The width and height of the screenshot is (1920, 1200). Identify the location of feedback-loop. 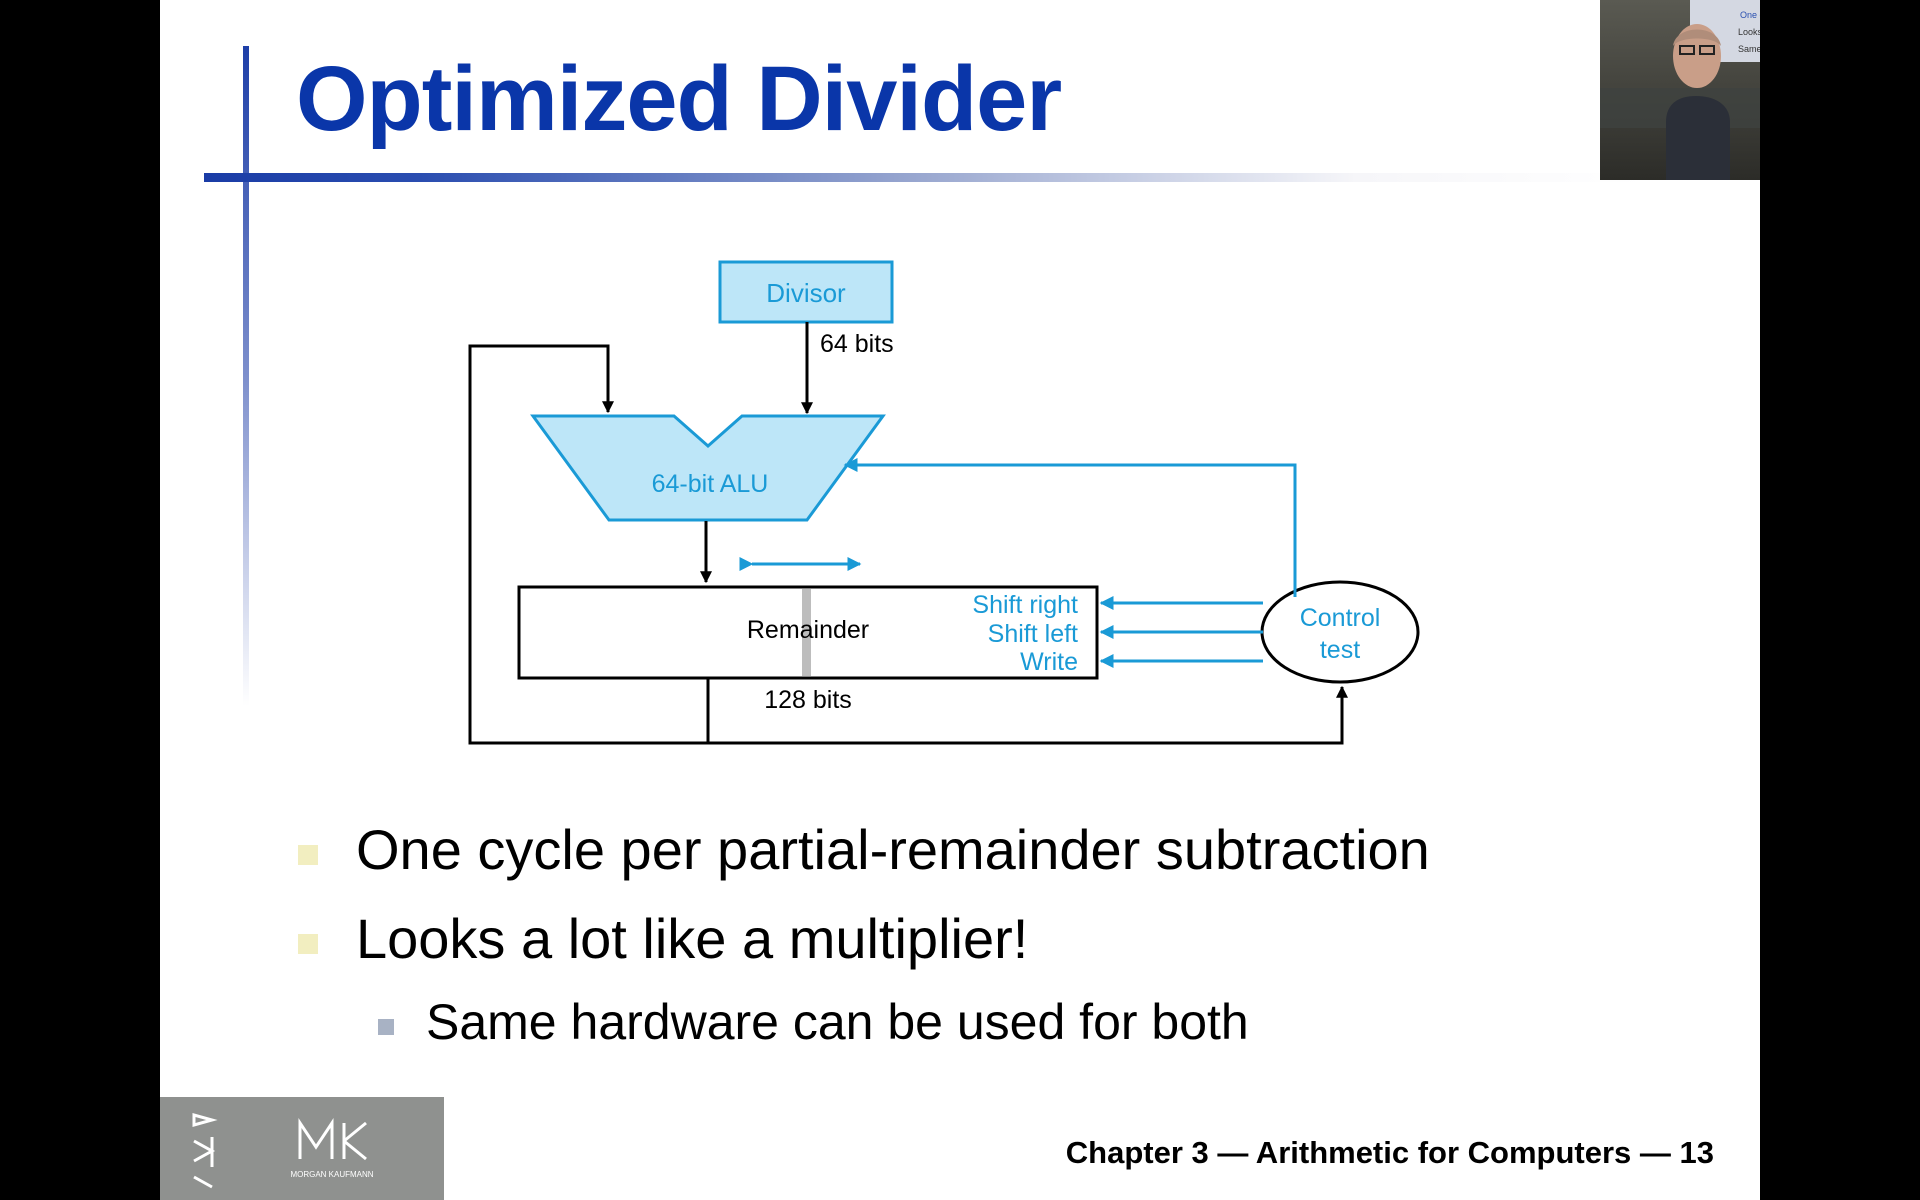
(589, 544).